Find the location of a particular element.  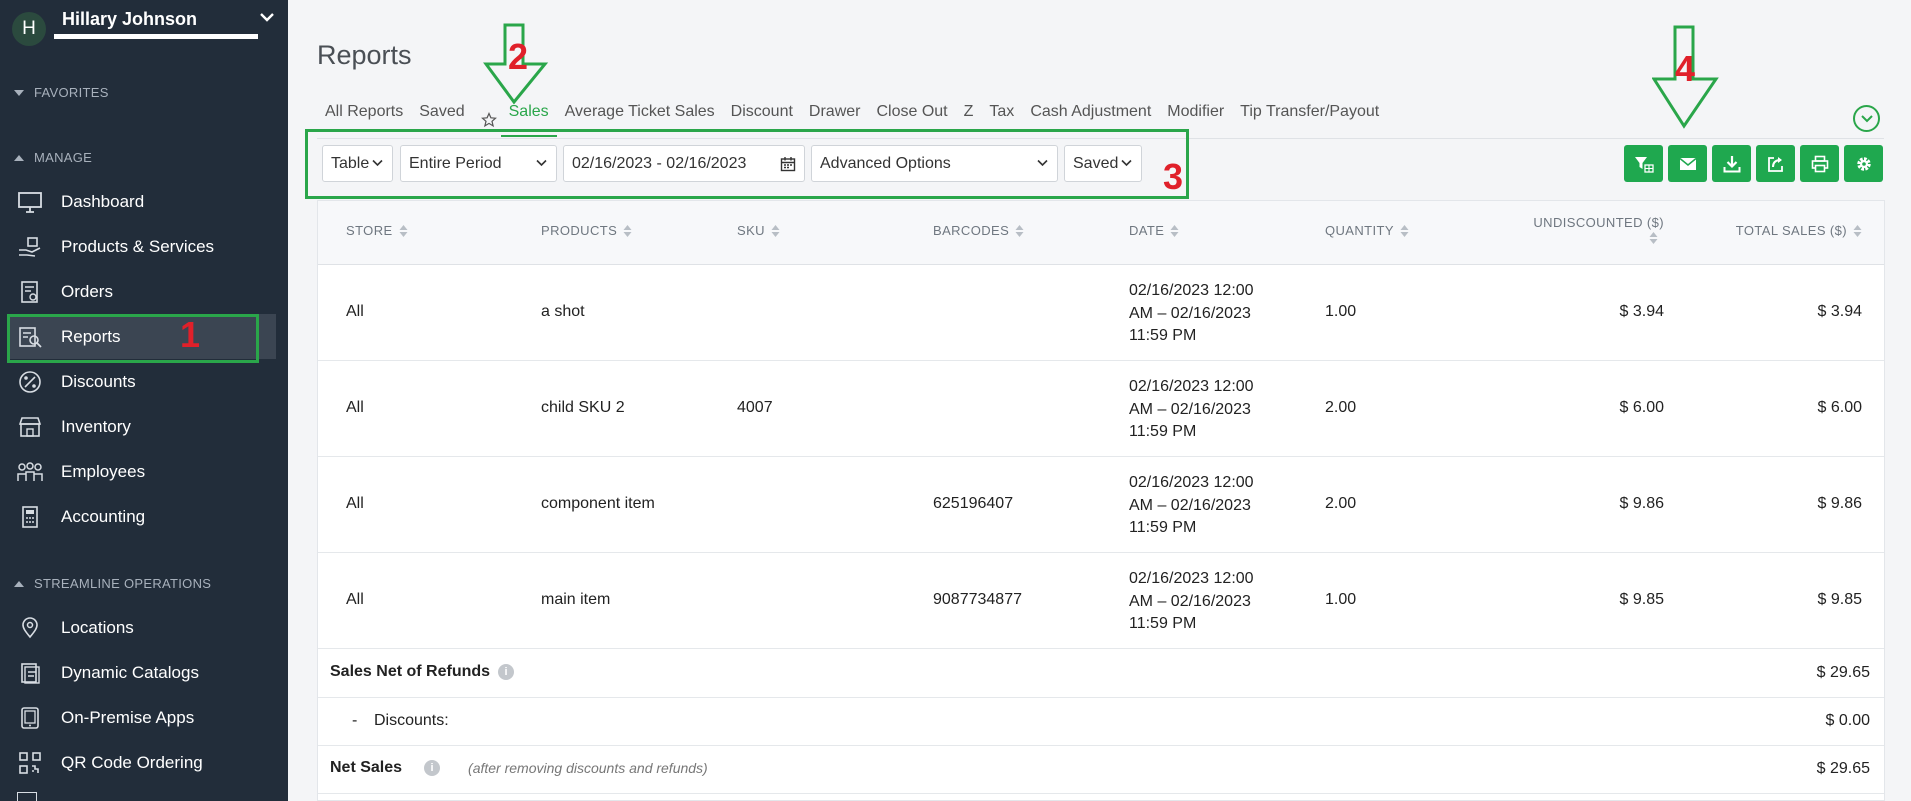

cell-barcode: 9087734877 is located at coordinates (977, 599).